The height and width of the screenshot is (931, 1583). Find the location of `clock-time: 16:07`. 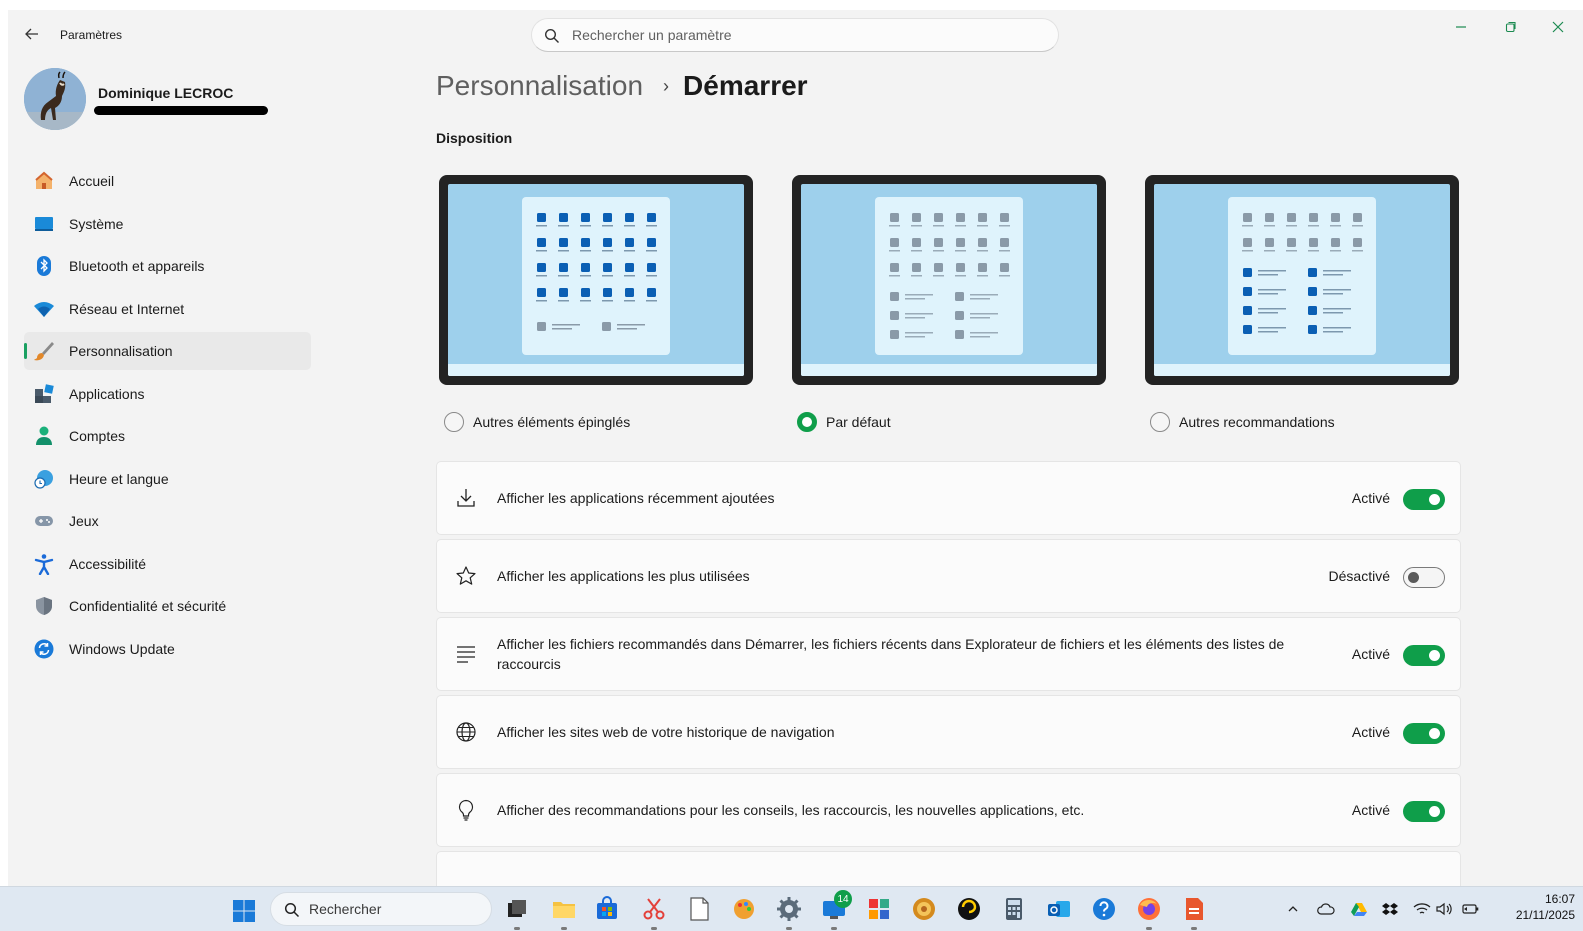

clock-time: 16:07 is located at coordinates (1559, 899).